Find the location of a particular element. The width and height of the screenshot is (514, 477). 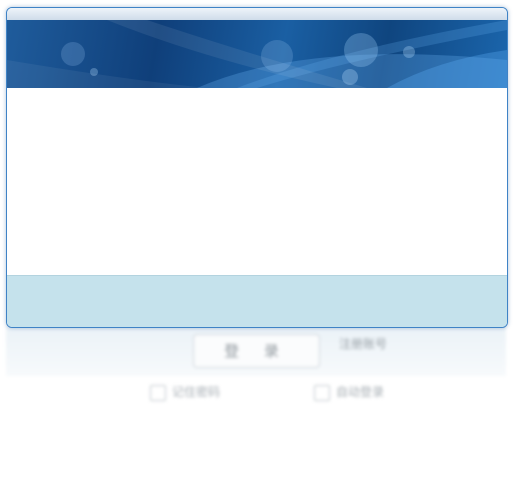

auto-login-checkbox: 自动登录 is located at coordinates (349, 392).